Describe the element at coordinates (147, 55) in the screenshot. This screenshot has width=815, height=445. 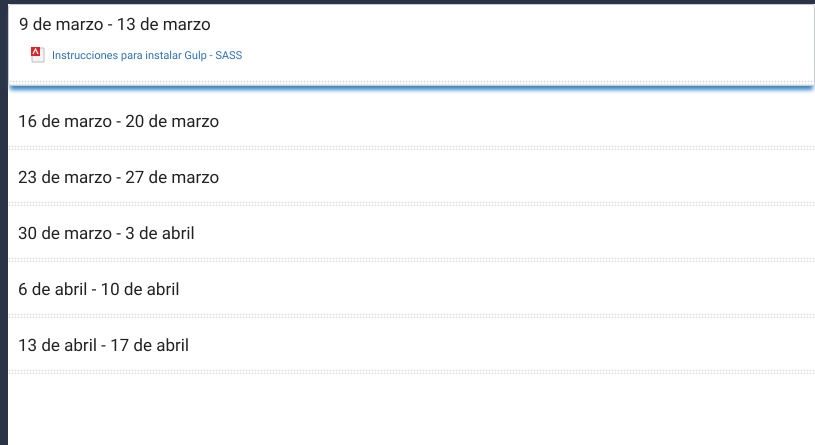
I see `resource-link: Instrucciones para instalar Gulp - SASS` at that location.